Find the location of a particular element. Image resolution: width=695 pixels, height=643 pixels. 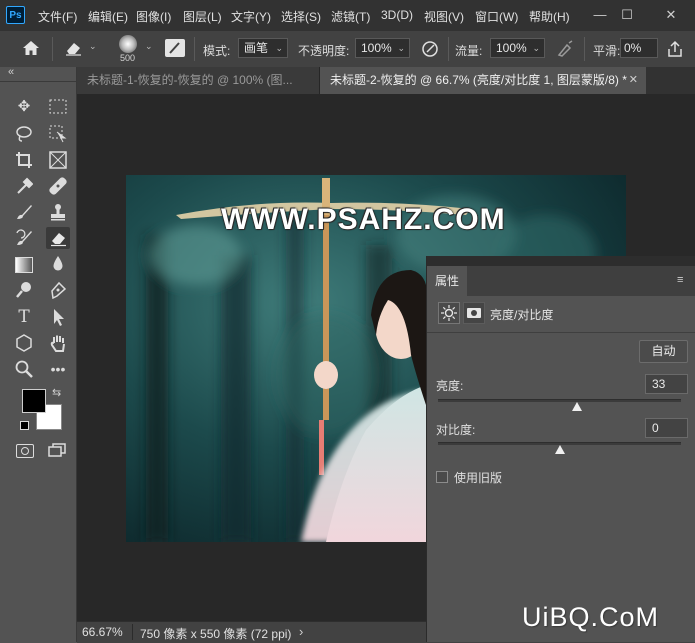

smoothing-label: 平滑: is located at coordinates (607, 51).